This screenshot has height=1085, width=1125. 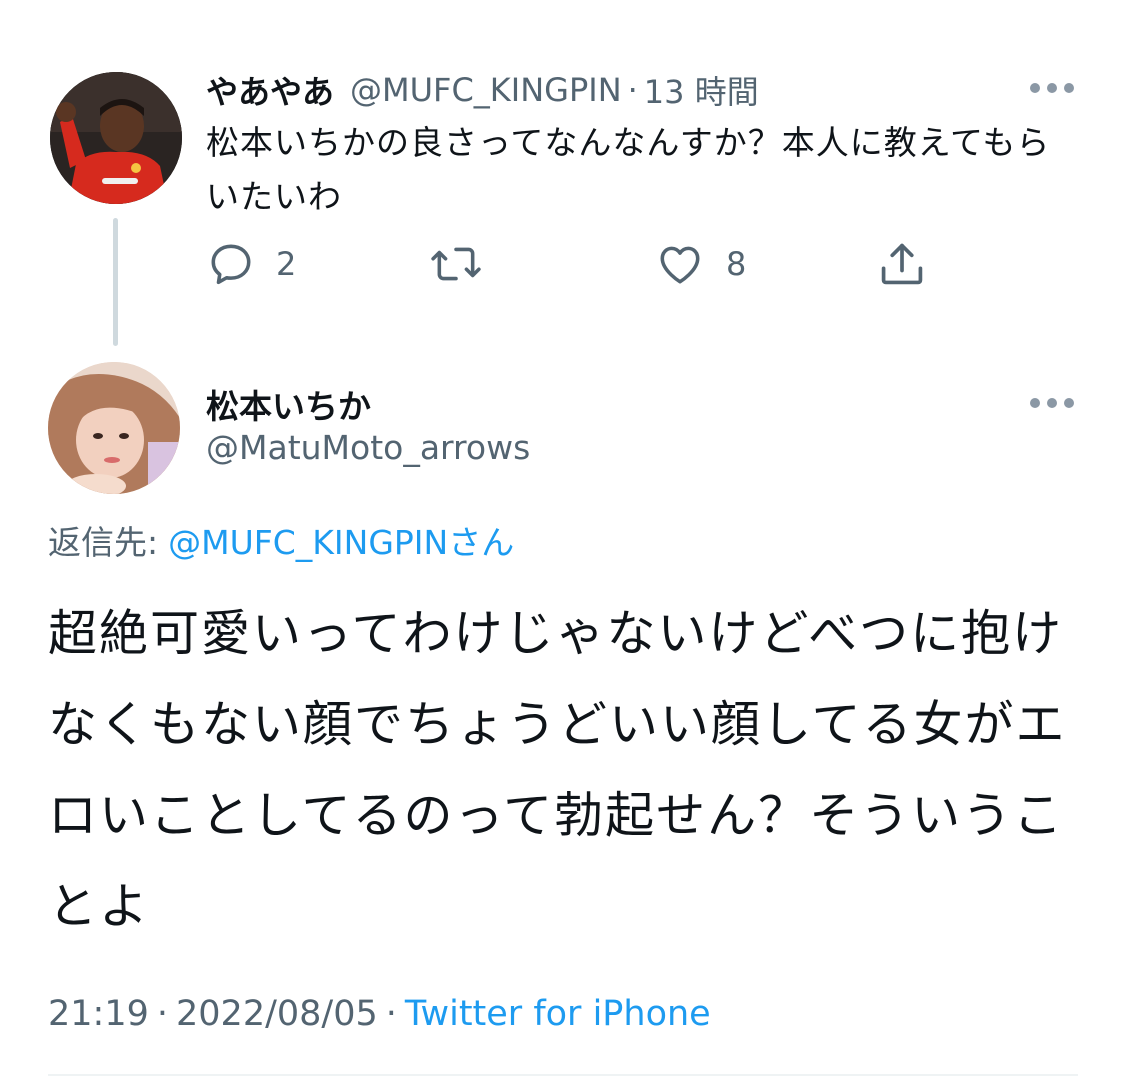 What do you see at coordinates (270, 90) in the screenshot?
I see `parent-display-name: やあやあ` at bounding box center [270, 90].